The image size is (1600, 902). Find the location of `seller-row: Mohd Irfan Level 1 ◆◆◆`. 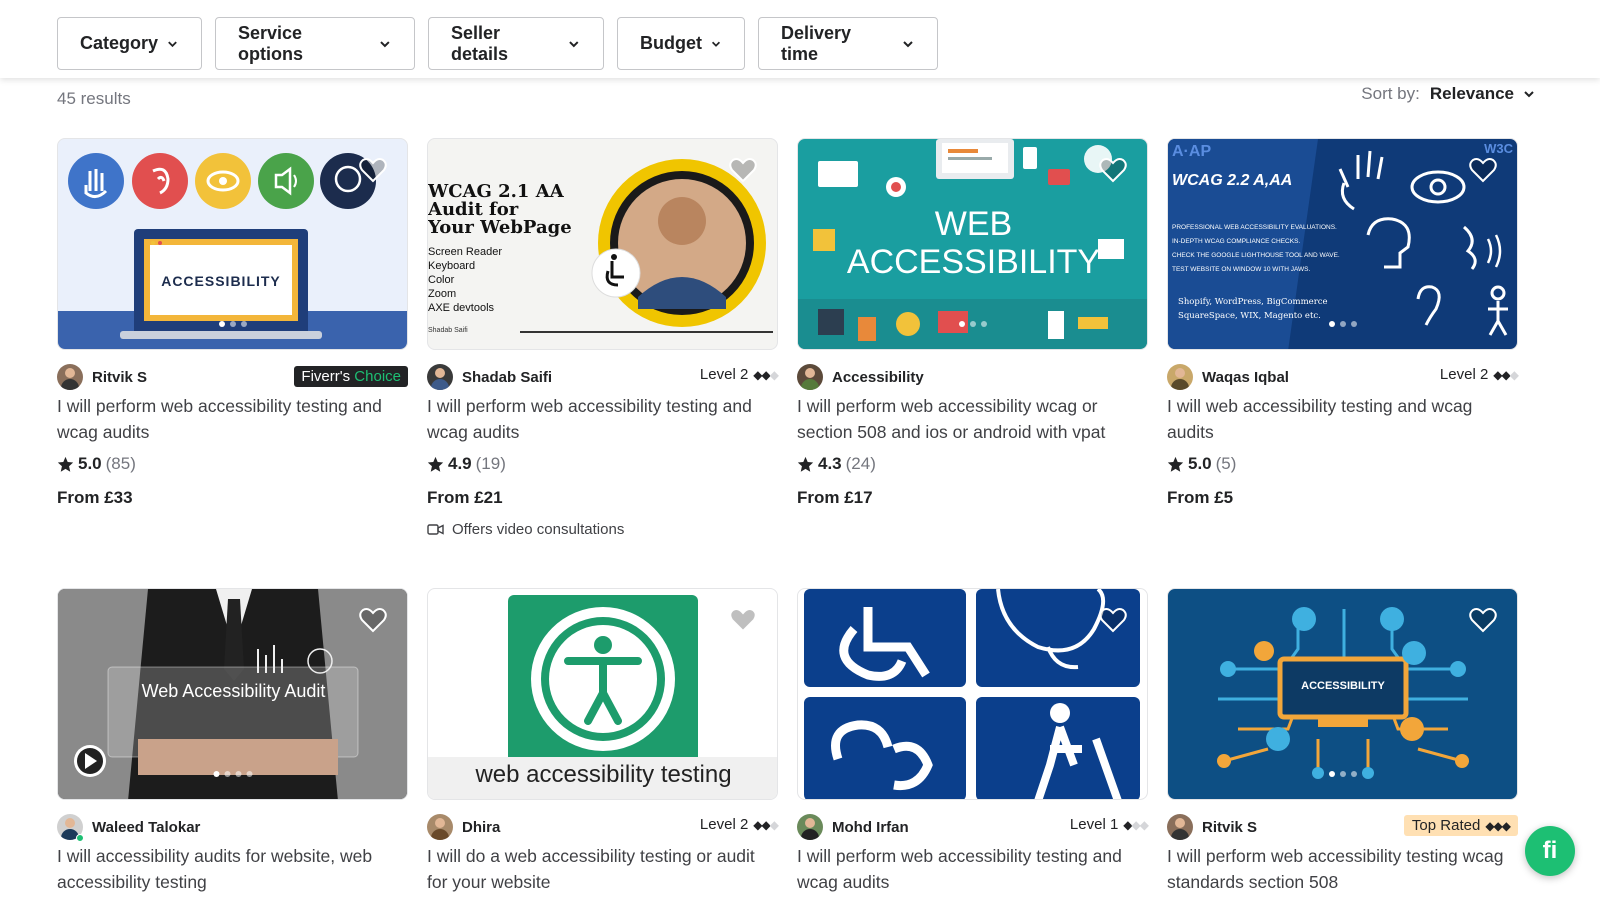

seller-row: Mohd Irfan Level 1 ◆◆◆ is located at coordinates (973, 827).